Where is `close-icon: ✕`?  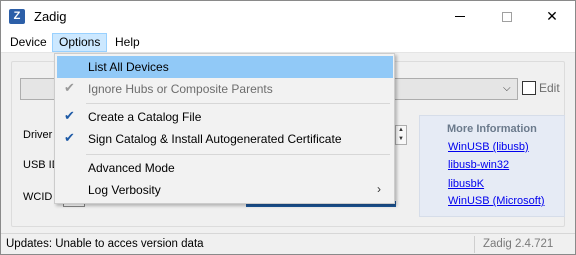
close-icon: ✕ is located at coordinates (552, 16).